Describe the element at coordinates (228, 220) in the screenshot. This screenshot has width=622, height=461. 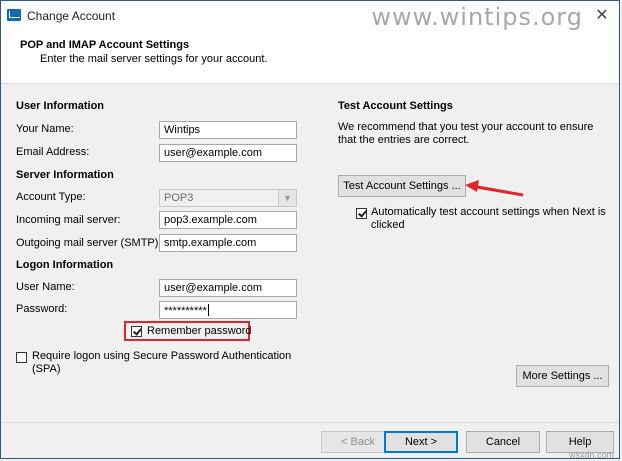
I see `incoming-server-input` at that location.